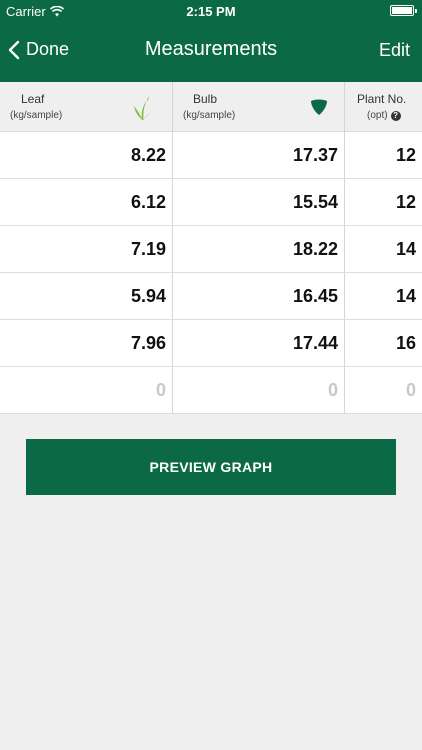 The width and height of the screenshot is (422, 750). I want to click on battery-icon, so click(403, 10).